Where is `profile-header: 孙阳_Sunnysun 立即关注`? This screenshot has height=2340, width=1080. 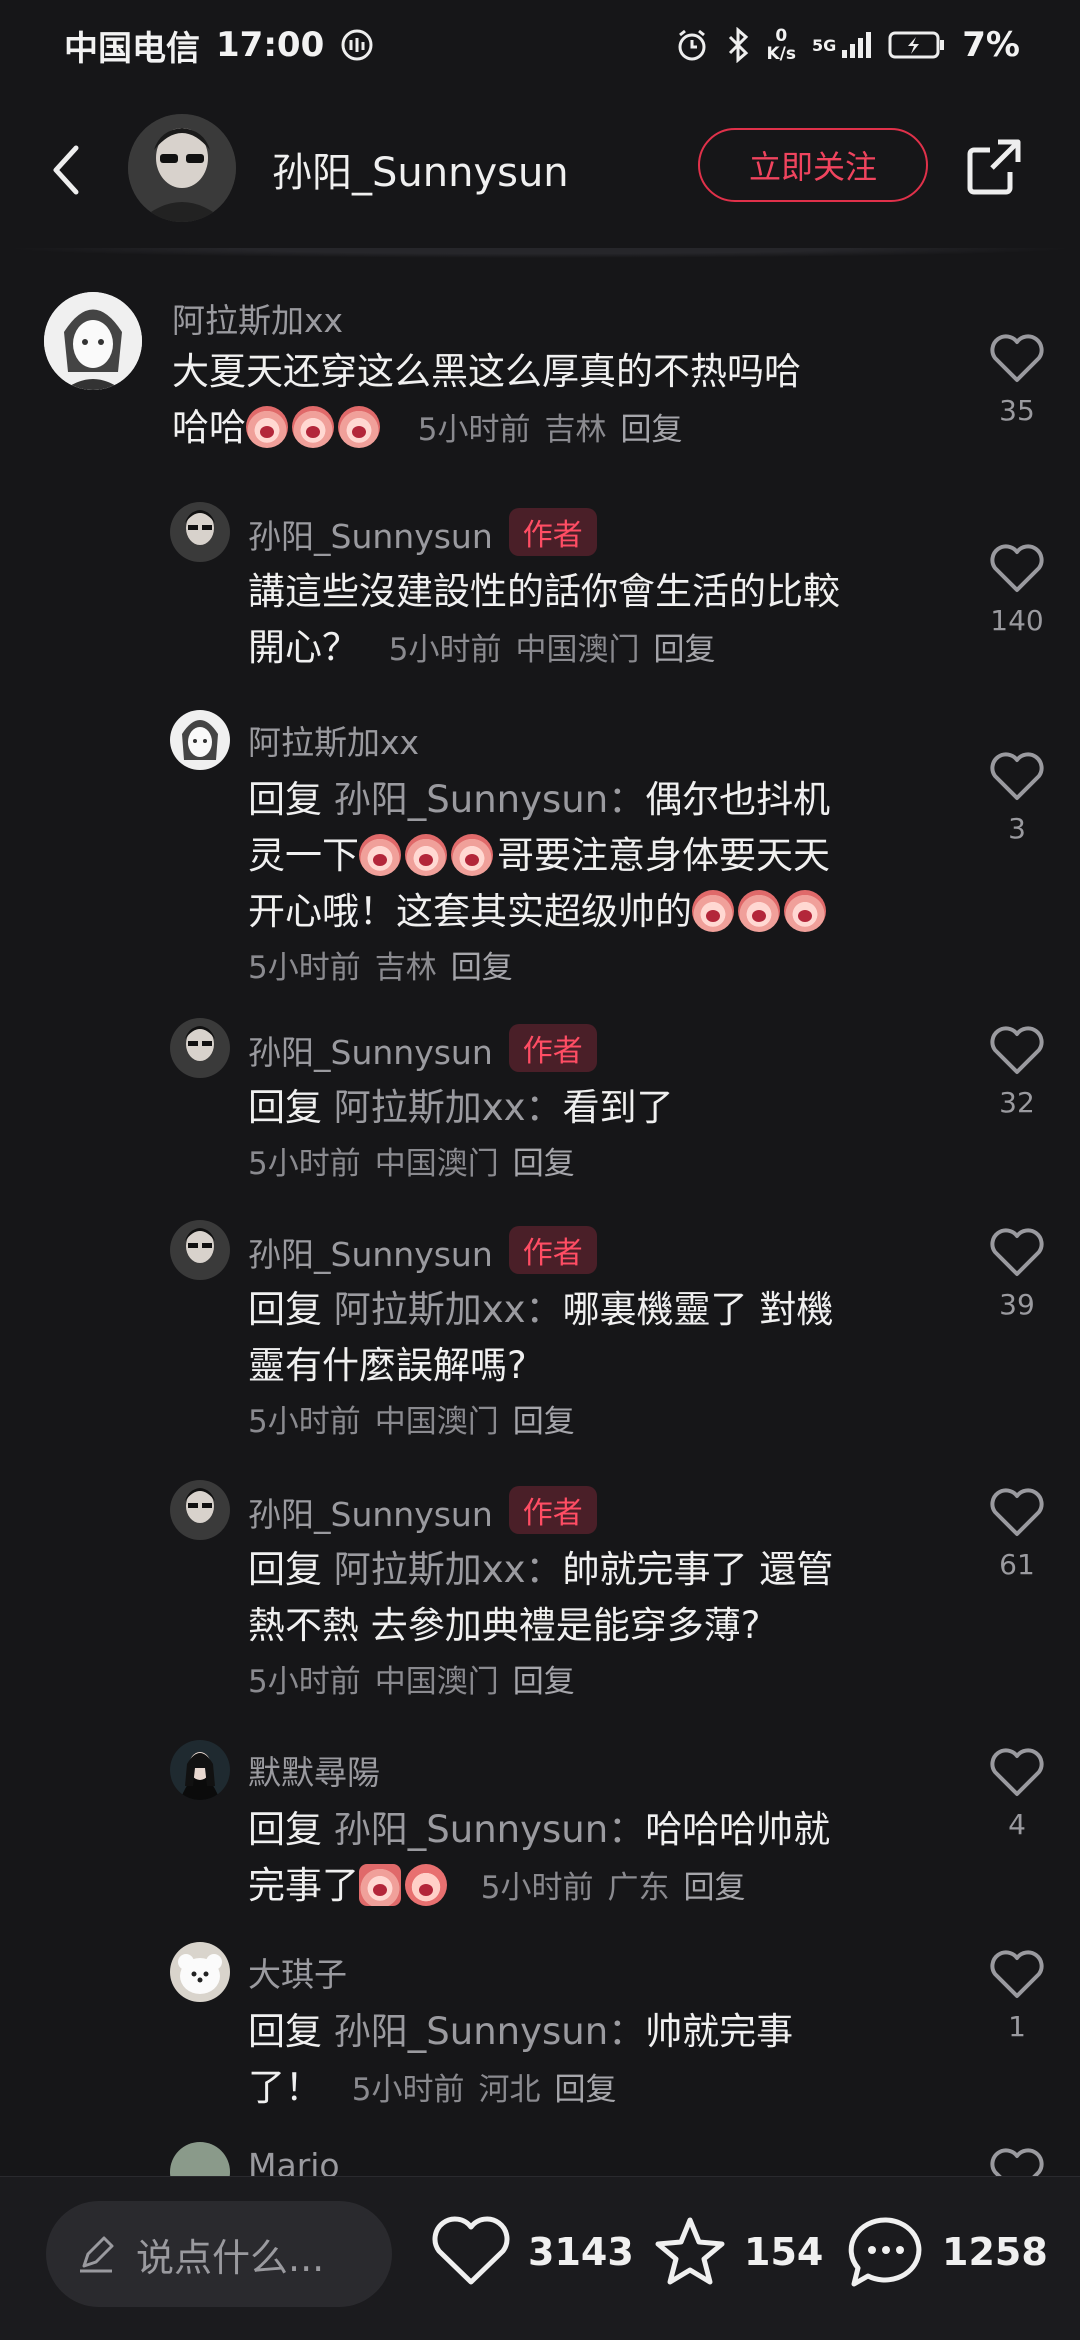
profile-header: 孙阳_Sunnysun 立即关注 is located at coordinates (540, 170).